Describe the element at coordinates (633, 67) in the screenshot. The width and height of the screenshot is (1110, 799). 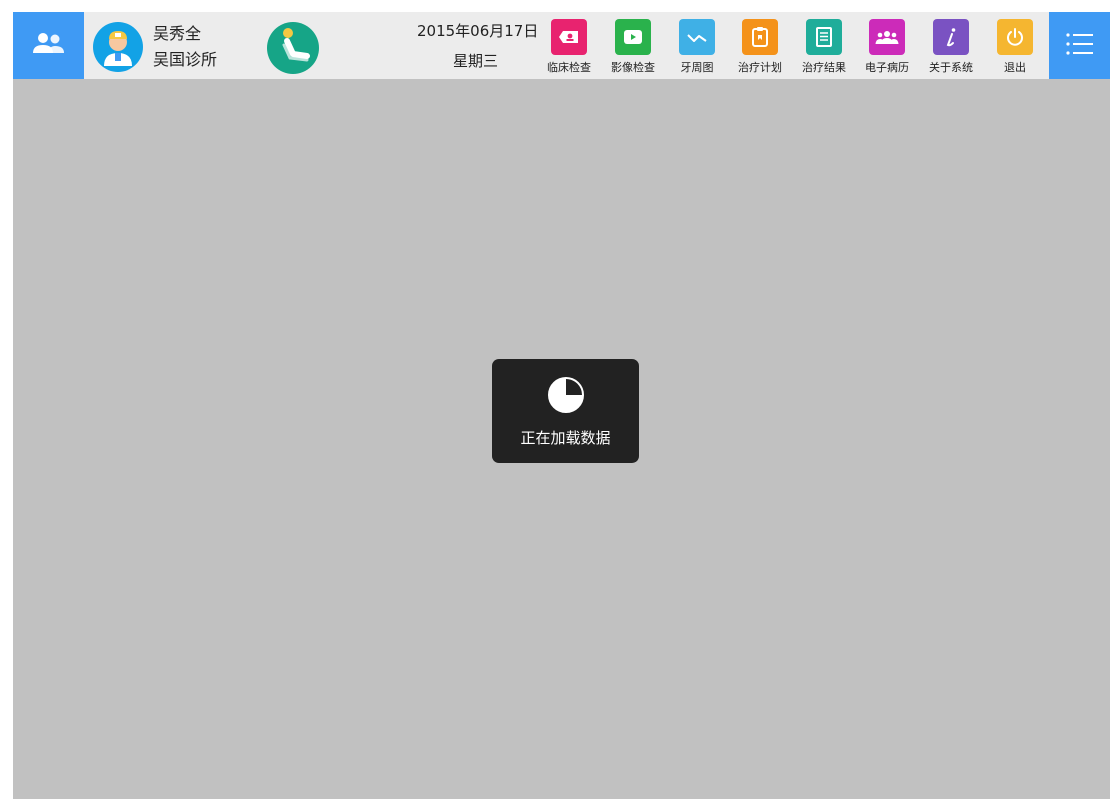
I see `imaging-exam-label: 影像检查` at that location.